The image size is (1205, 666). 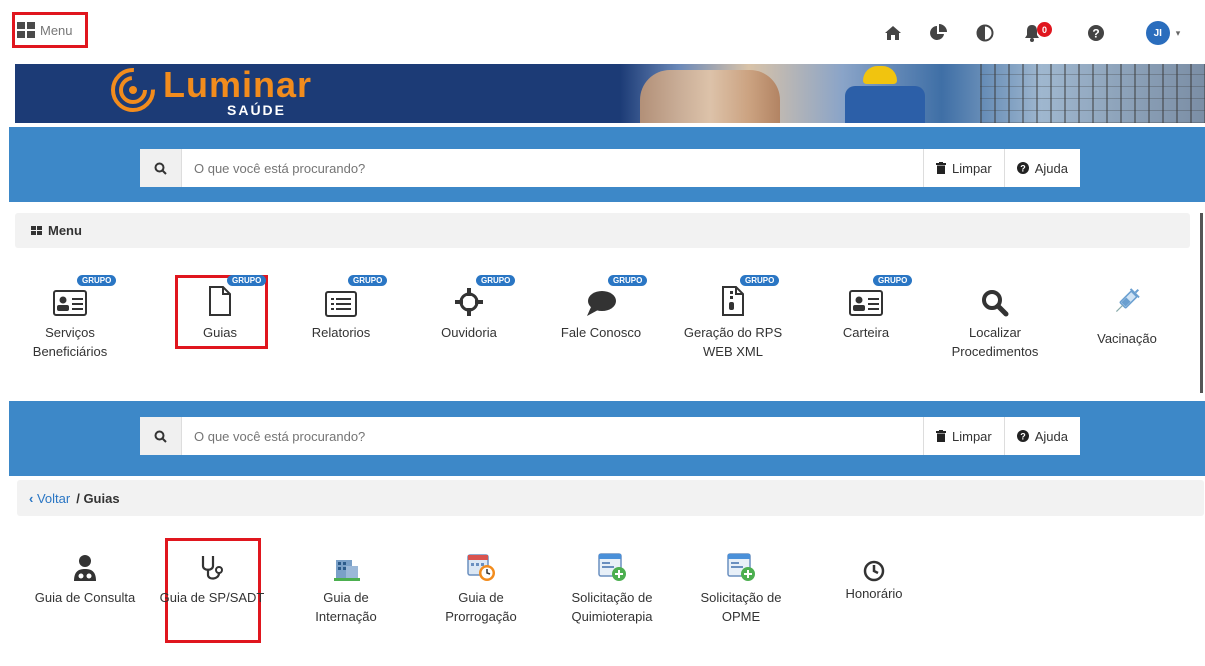 What do you see at coordinates (85, 597) in the screenshot?
I see `guia-item-label: Guia de Consulta` at bounding box center [85, 597].